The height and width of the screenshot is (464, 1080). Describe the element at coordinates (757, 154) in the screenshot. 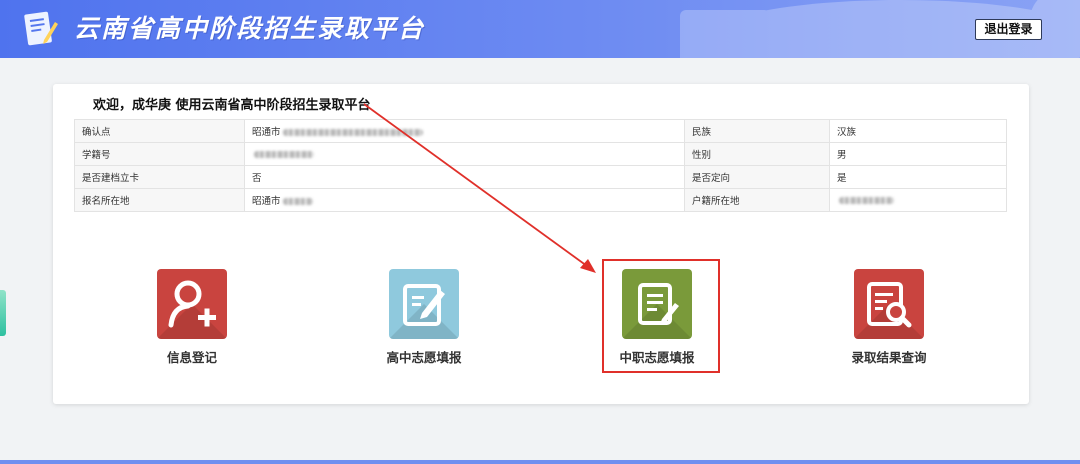

I see `label-gender: 性别` at that location.